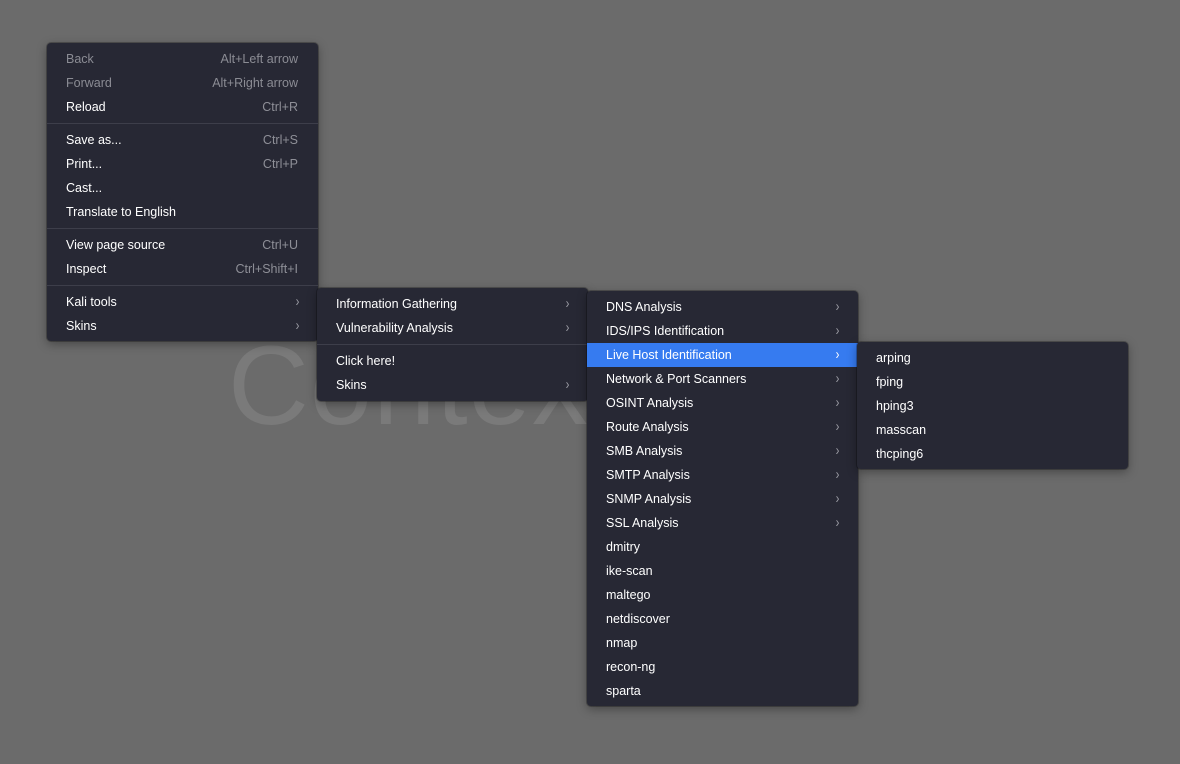 The height and width of the screenshot is (764, 1180). Describe the element at coordinates (182, 164) in the screenshot. I see `print-menu-item: Print... Ctrl+P` at that location.